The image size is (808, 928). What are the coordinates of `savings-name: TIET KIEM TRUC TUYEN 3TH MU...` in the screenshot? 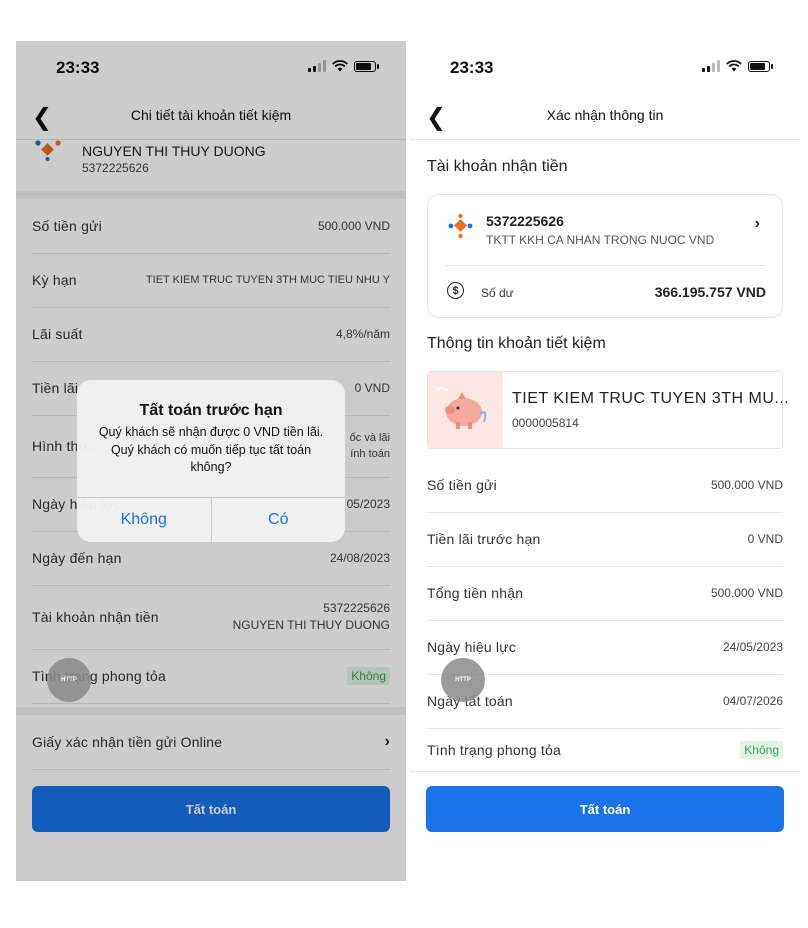 It's located at (651, 398).